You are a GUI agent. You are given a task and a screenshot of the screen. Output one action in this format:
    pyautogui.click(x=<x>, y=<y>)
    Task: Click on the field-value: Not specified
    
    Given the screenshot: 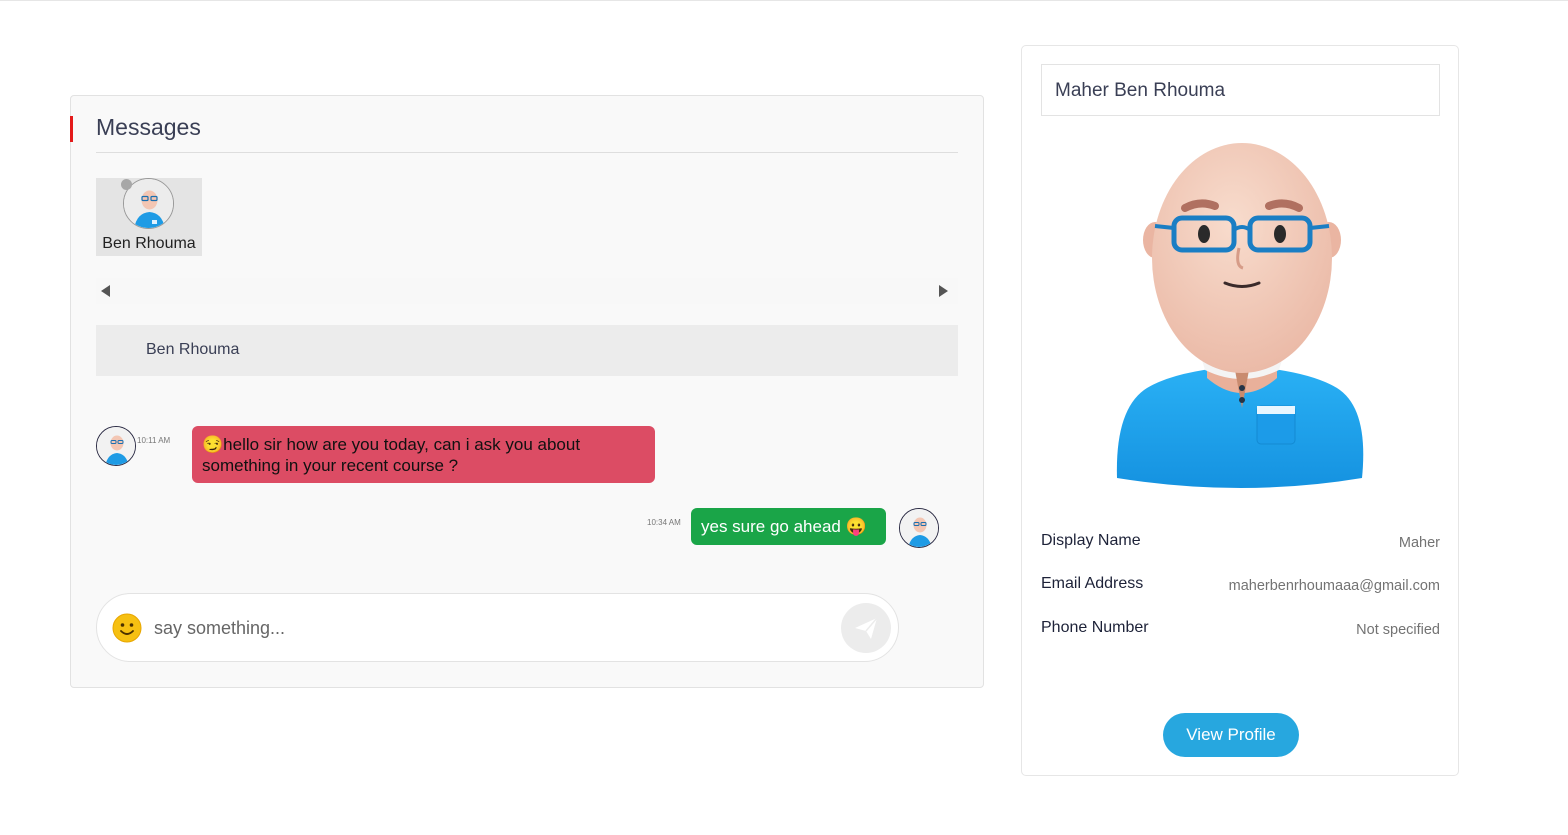 What is the action you would take?
    pyautogui.click(x=1398, y=630)
    